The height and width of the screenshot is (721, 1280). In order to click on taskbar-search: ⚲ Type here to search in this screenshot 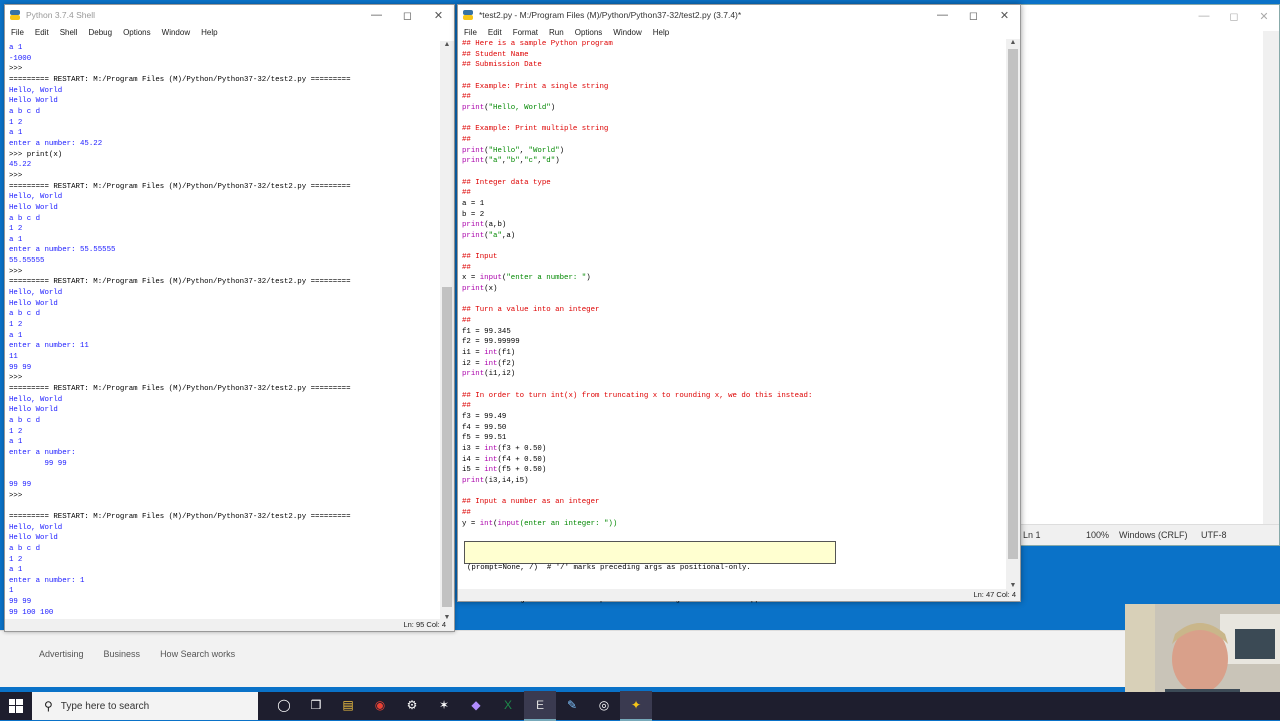, I will do `click(145, 706)`.